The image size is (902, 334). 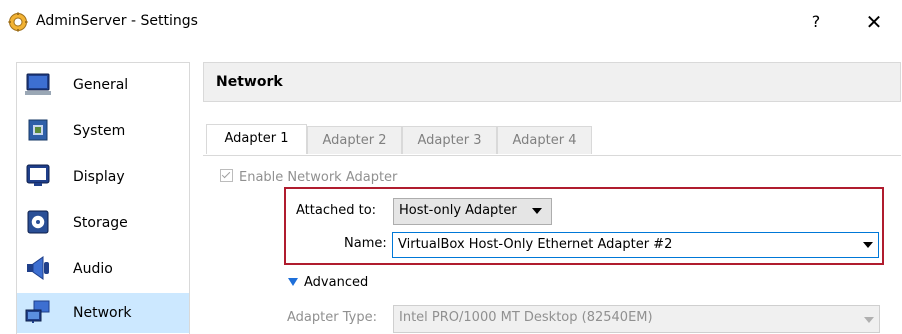 What do you see at coordinates (354, 140) in the screenshot?
I see `tab-adapter-2: Adapter 2` at bounding box center [354, 140].